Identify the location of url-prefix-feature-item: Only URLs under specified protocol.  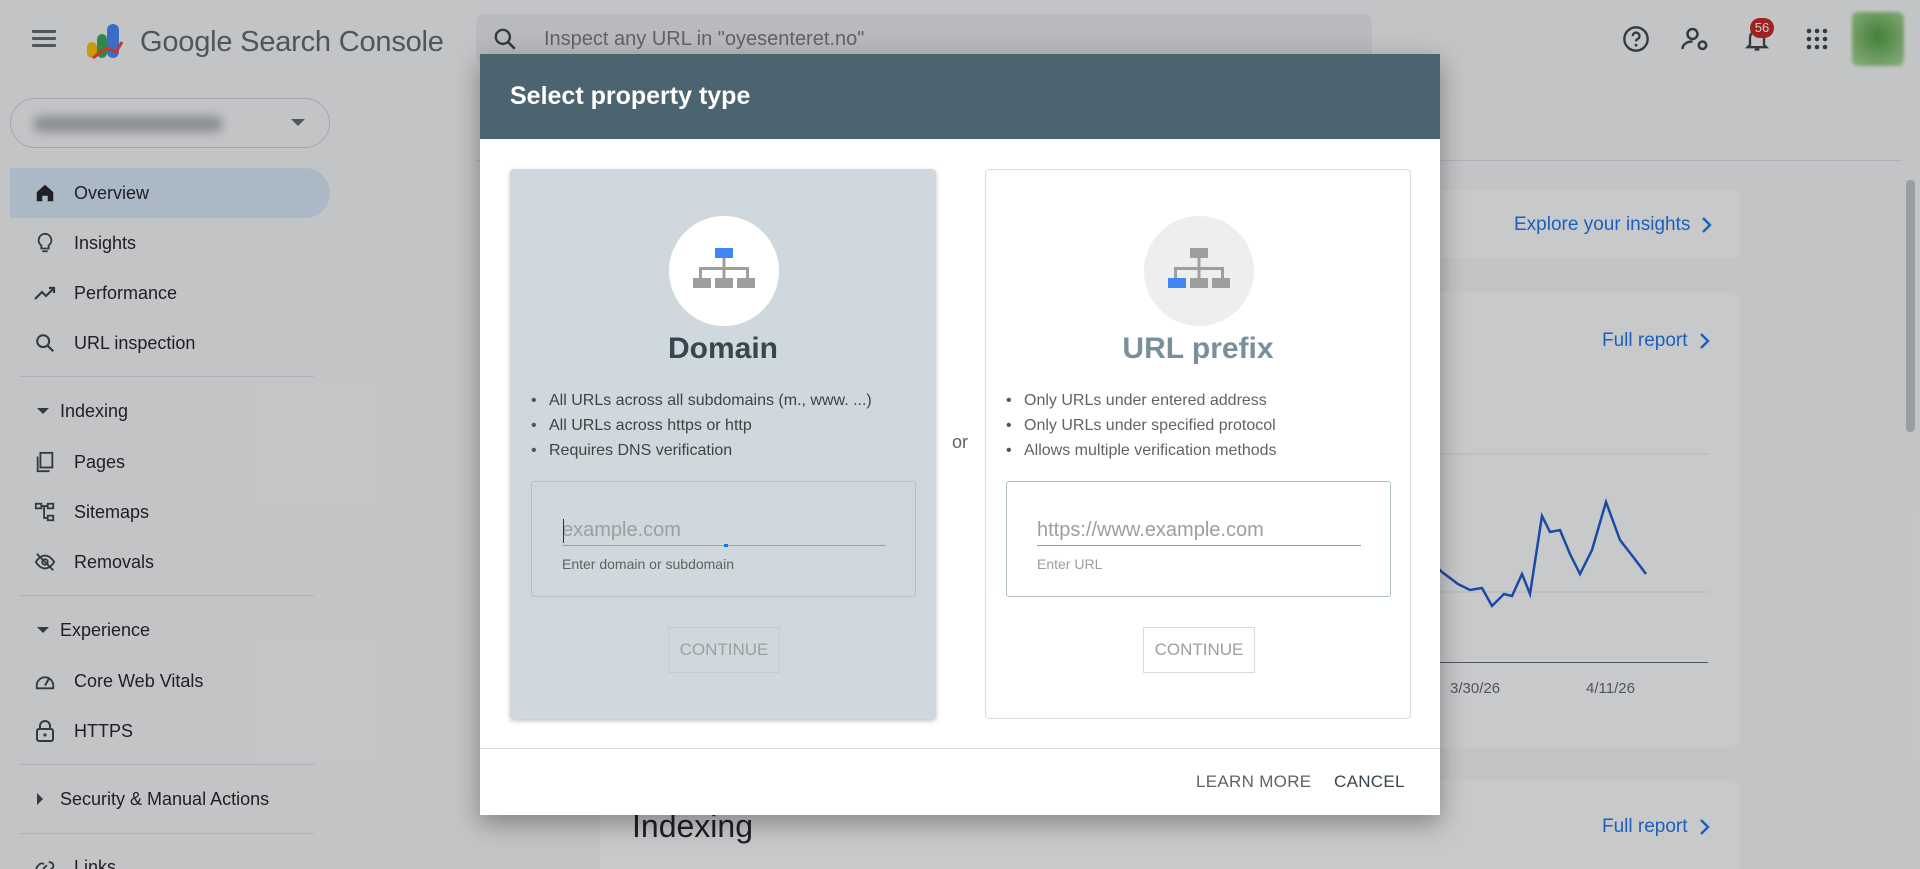
(1141, 425).